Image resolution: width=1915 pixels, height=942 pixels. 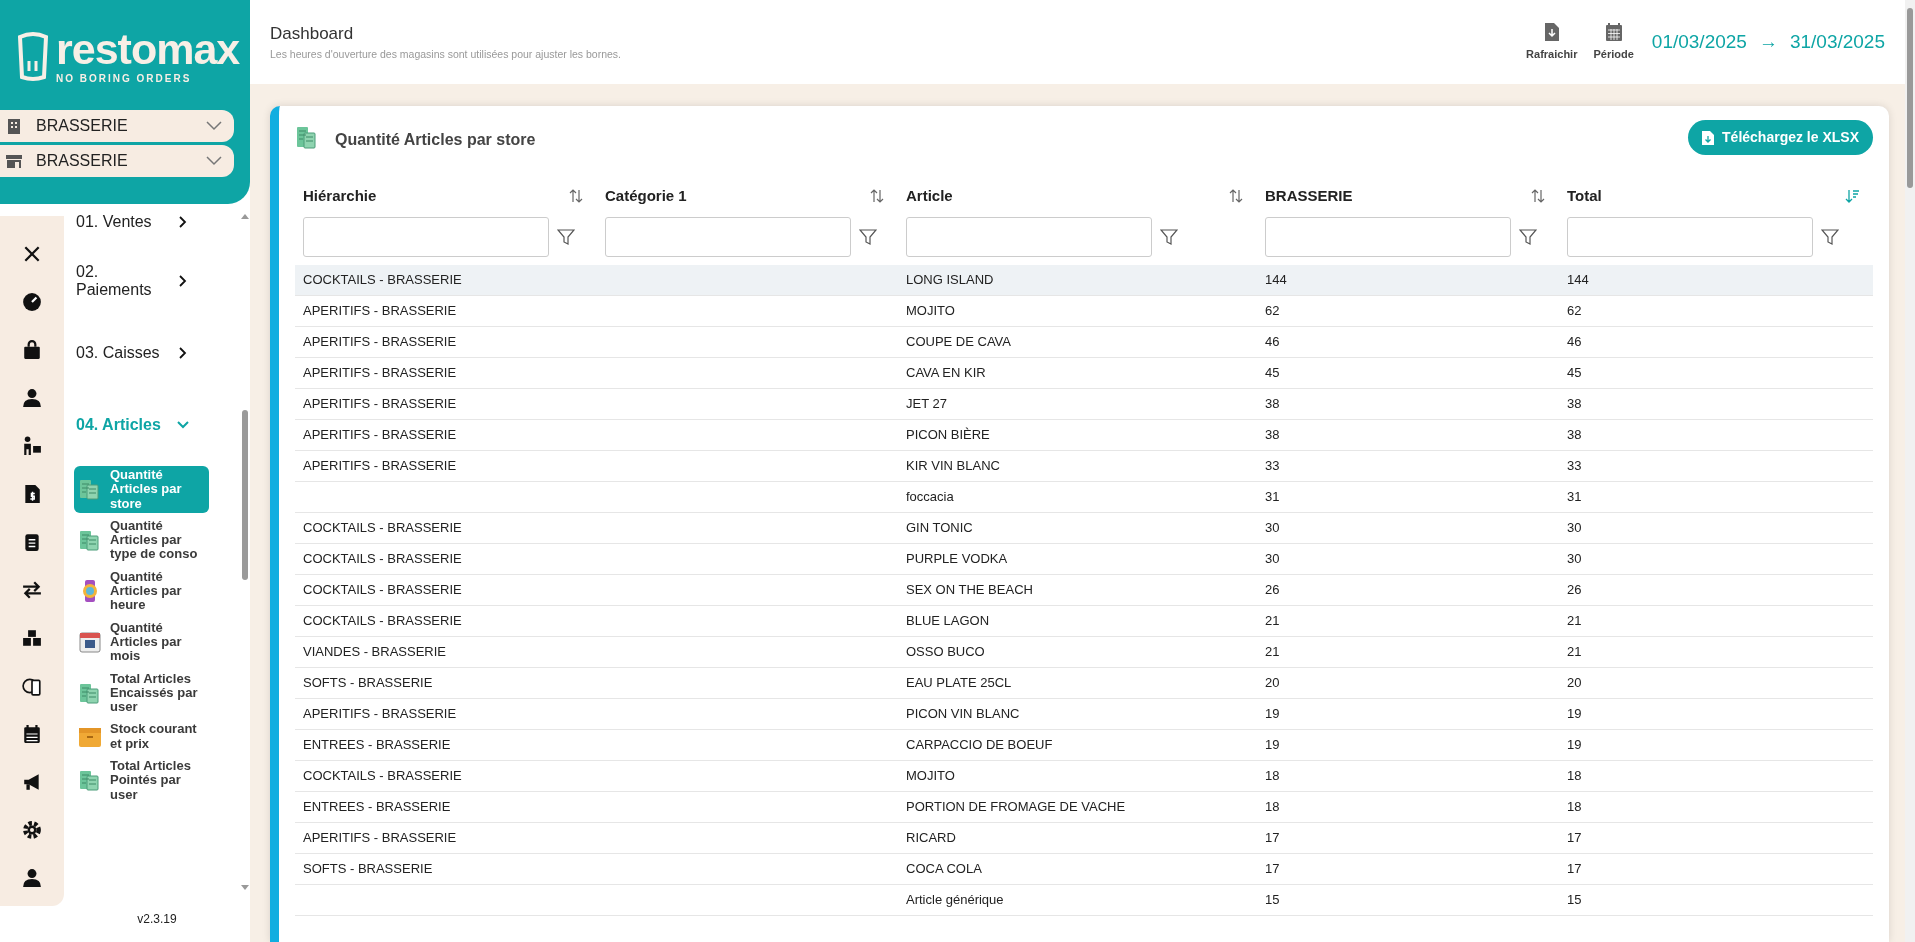 I want to click on column-header: Hiérarchie, so click(x=340, y=196).